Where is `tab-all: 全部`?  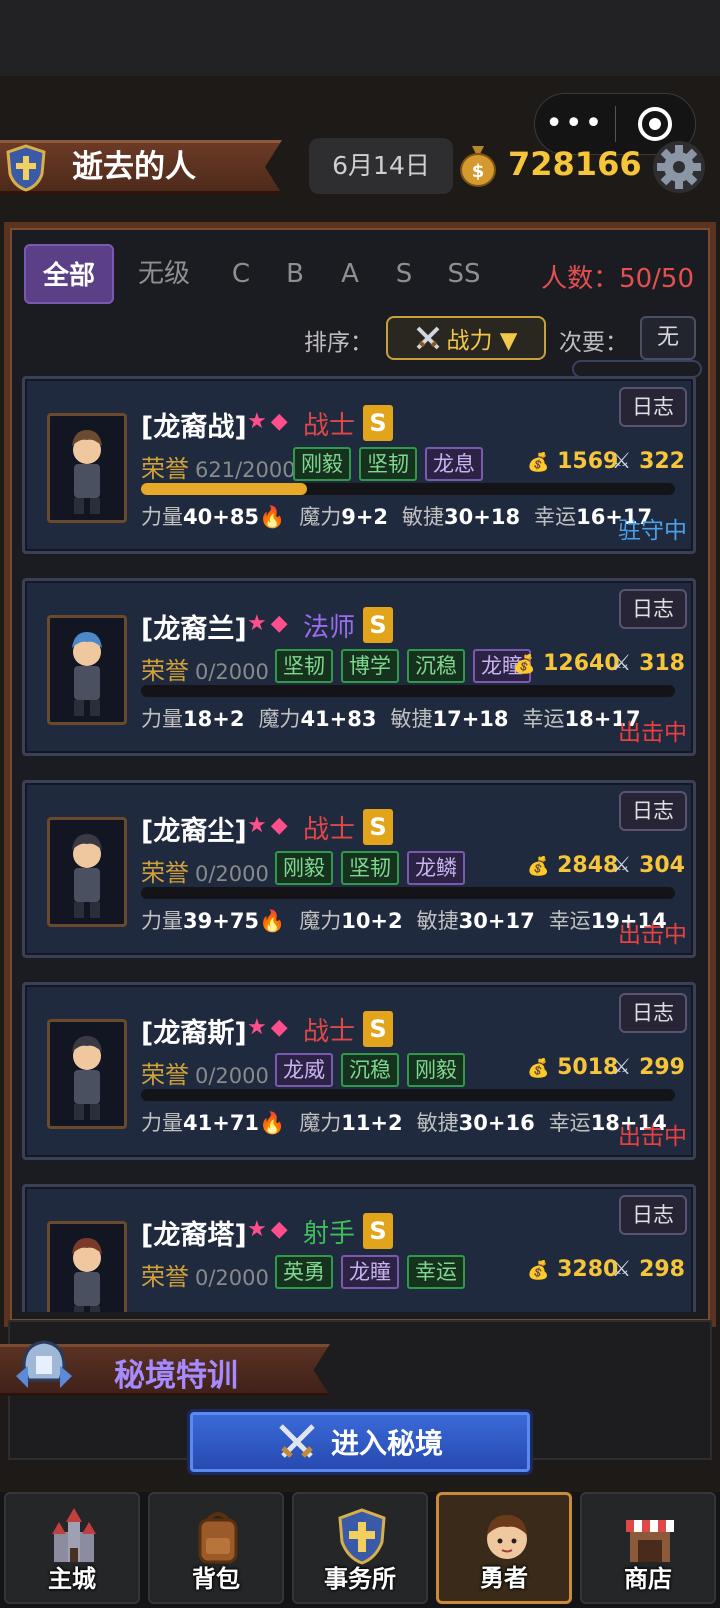 tab-all: 全部 is located at coordinates (69, 274).